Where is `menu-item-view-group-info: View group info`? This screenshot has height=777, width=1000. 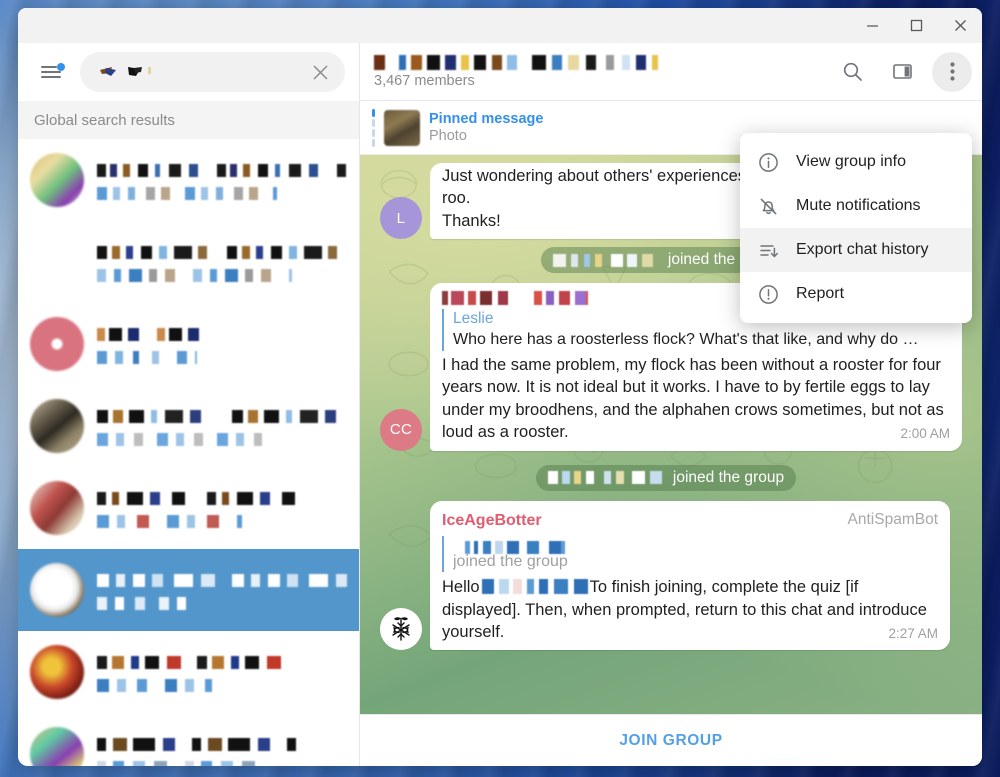
menu-item-view-group-info: View group info is located at coordinates (856, 162).